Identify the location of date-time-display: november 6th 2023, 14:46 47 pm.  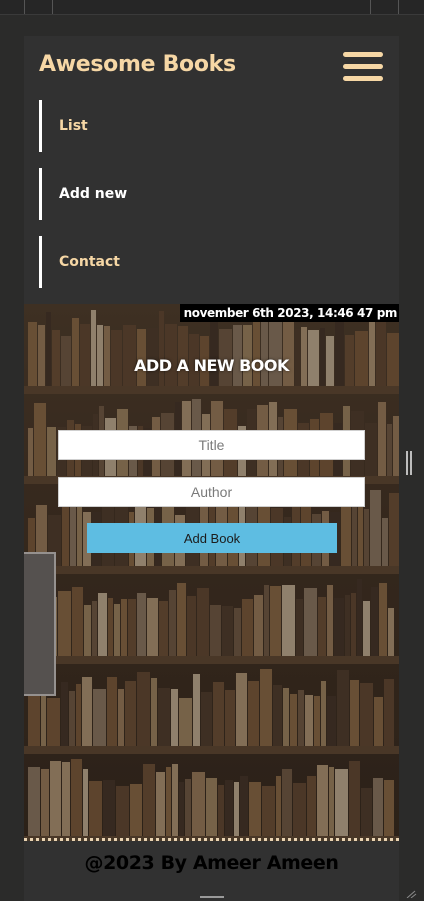
(289, 313).